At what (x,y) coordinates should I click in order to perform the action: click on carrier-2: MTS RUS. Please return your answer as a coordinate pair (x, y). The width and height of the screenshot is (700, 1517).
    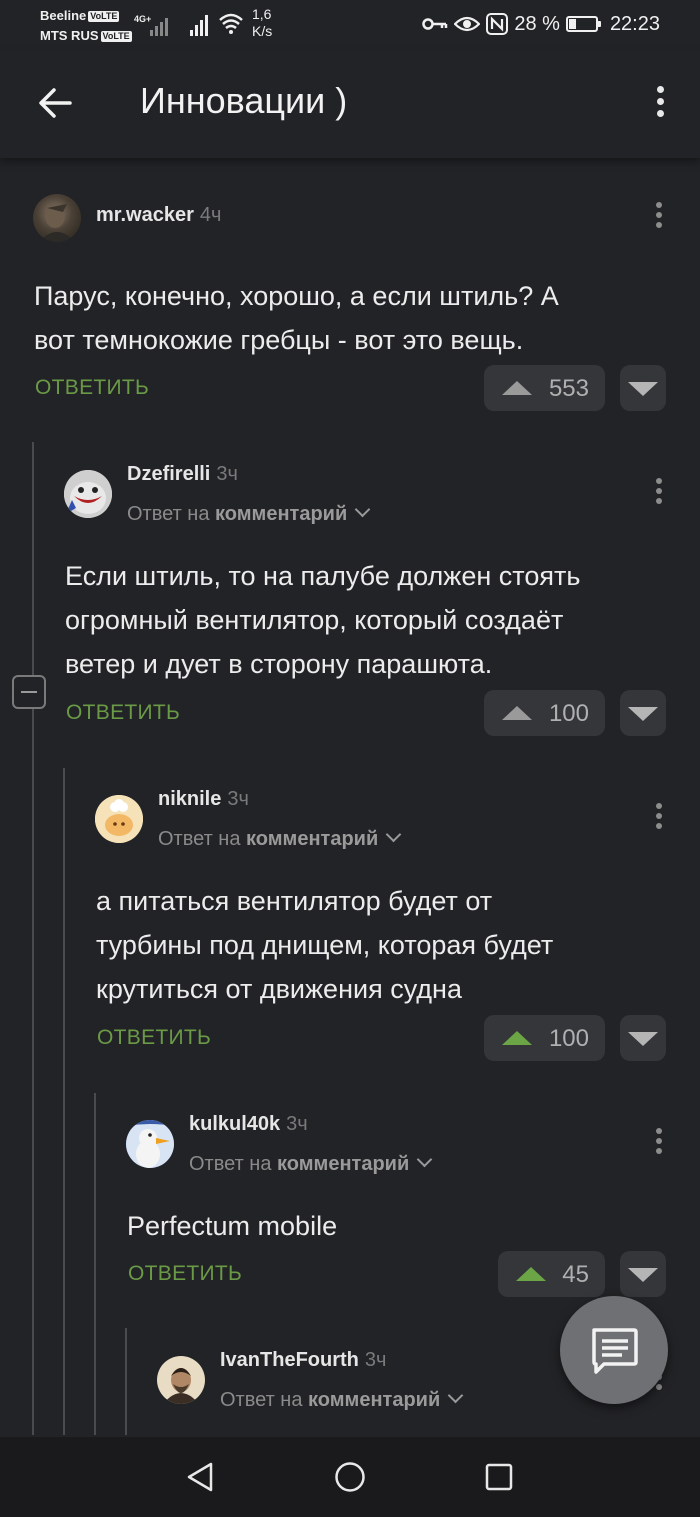
    Looking at the image, I should click on (69, 35).